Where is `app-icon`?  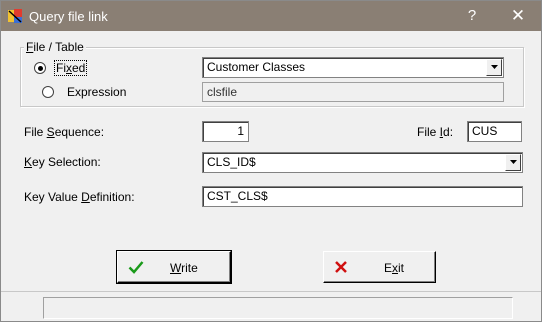
app-icon is located at coordinates (15, 16).